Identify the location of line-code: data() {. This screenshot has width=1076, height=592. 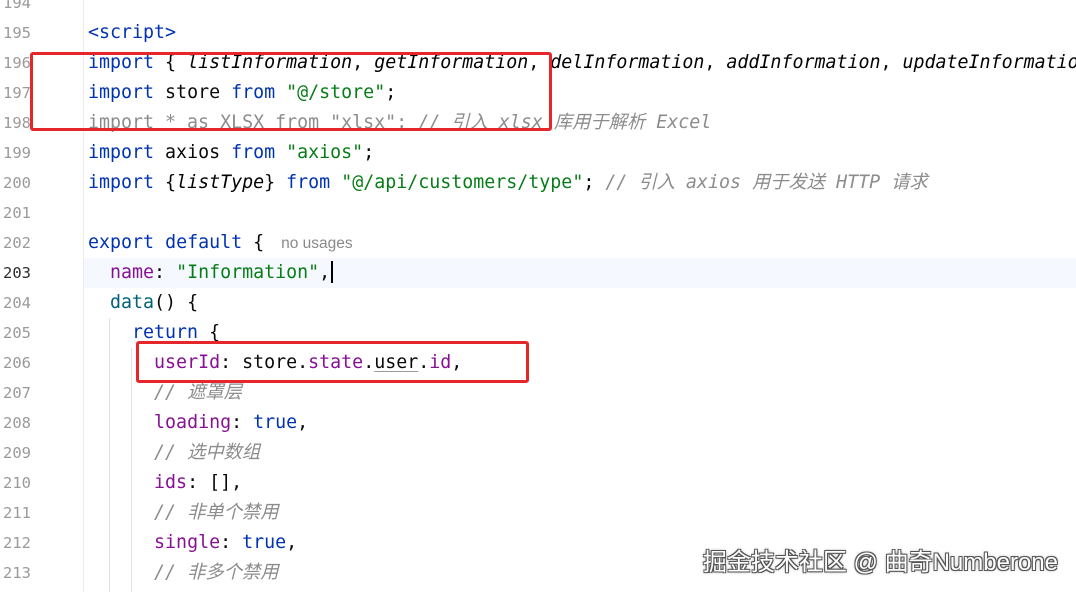
(143, 303).